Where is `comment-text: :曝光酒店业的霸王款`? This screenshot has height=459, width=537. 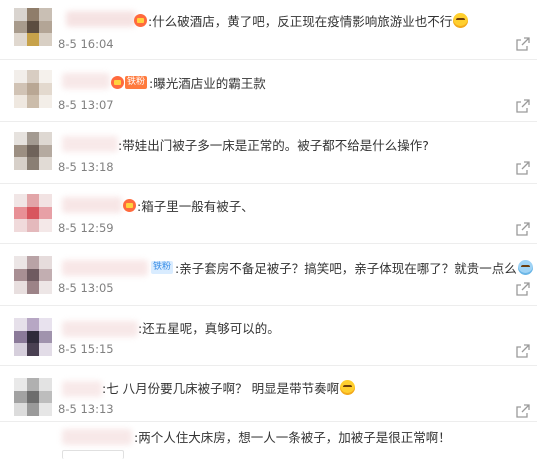 comment-text: :曝光酒店业的霸王款 is located at coordinates (207, 83).